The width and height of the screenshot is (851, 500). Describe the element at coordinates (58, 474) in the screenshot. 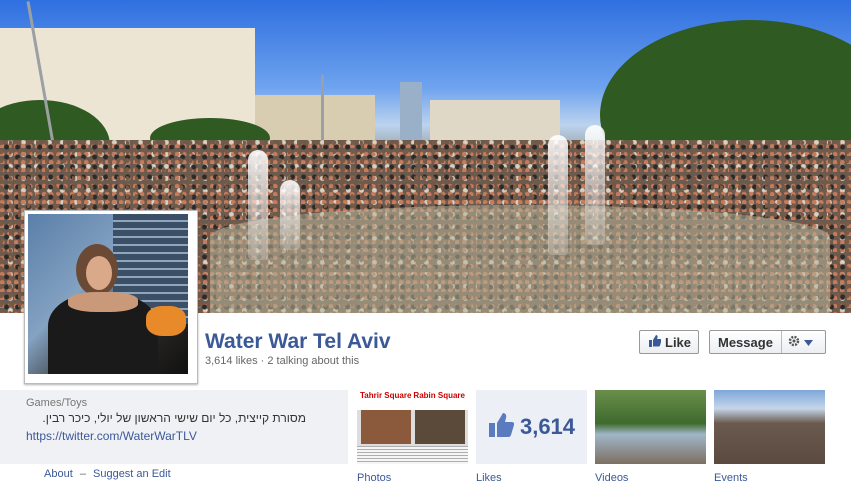

I see `about-link: About` at that location.